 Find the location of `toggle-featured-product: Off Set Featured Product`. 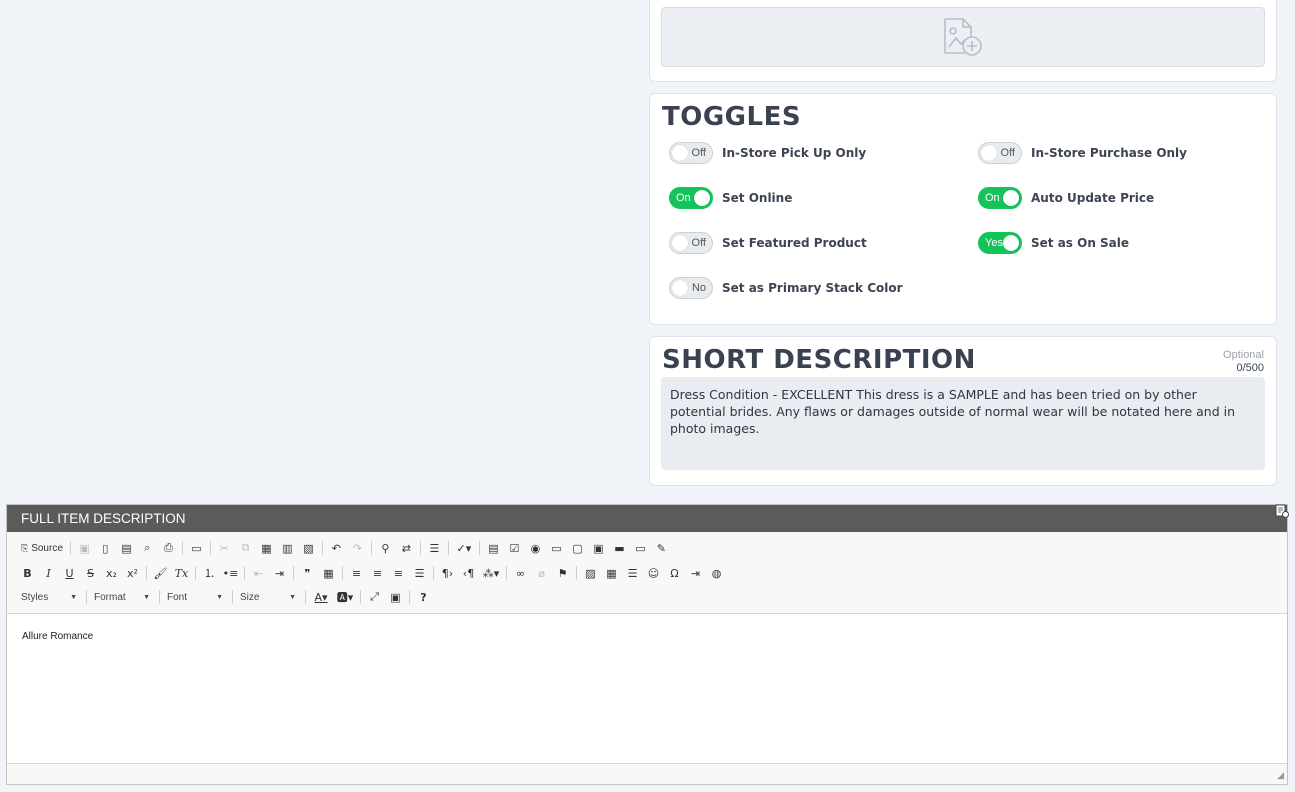

toggle-featured-product: Off Set Featured Product is located at coordinates (768, 243).